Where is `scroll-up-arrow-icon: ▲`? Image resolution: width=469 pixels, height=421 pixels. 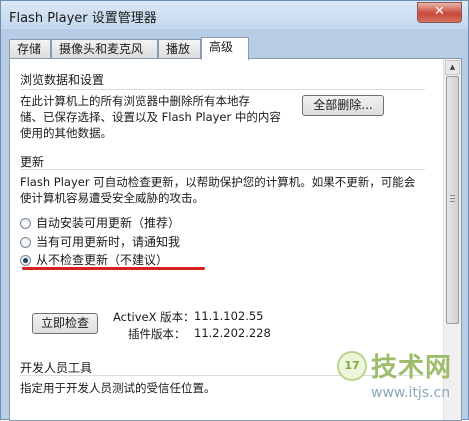 scroll-up-arrow-icon: ▲ is located at coordinates (452, 67).